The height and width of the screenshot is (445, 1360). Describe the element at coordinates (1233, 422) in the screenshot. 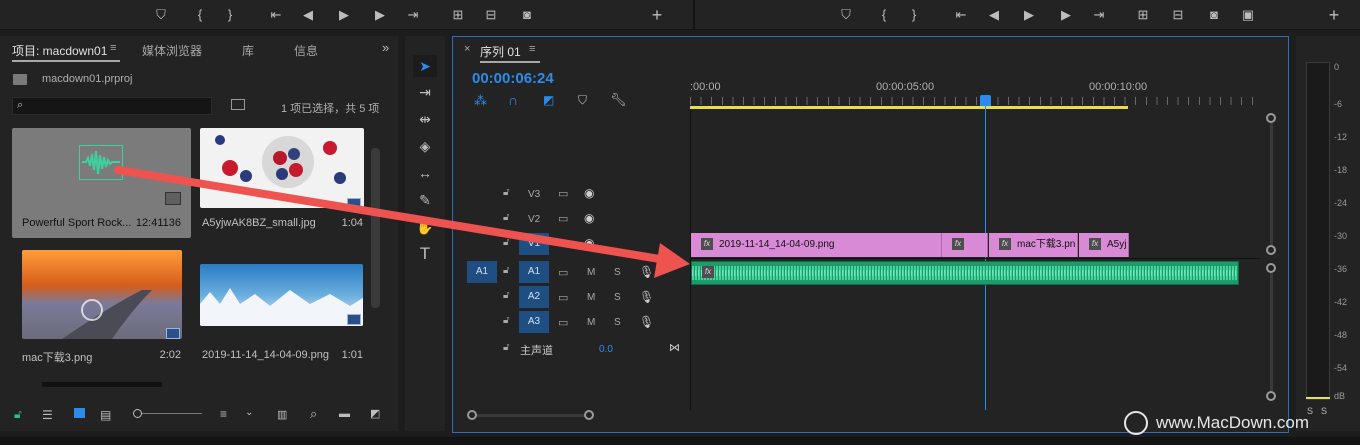

I see `watermark: www.MacDown.com` at that location.